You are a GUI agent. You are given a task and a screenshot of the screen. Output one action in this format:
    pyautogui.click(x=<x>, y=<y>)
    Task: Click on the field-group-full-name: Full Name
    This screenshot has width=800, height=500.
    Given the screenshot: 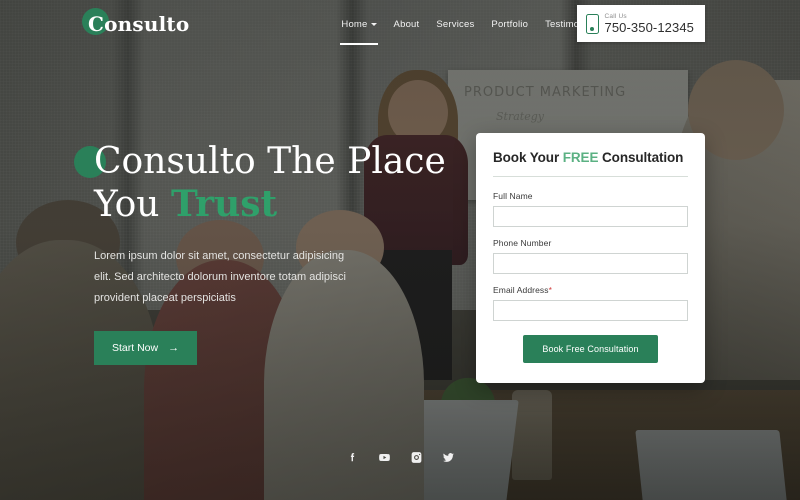 What is the action you would take?
    pyautogui.click(x=590, y=209)
    